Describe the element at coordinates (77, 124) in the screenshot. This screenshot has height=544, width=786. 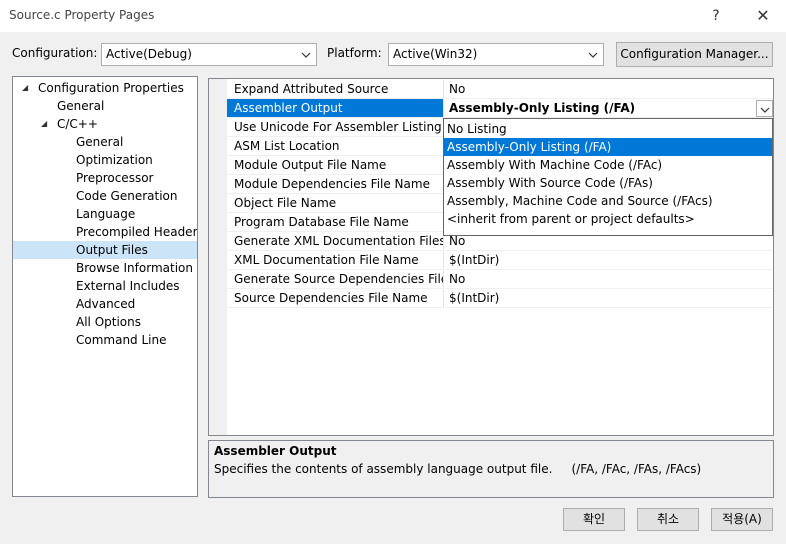
I see `tree-item-label: C/C++` at that location.